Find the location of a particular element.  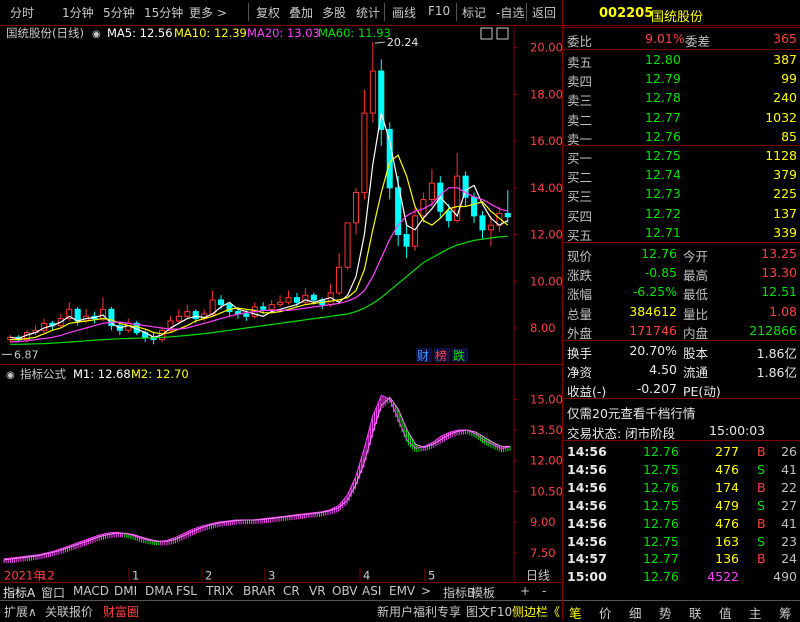

indicator-tab-17: + is located at coordinates (525, 591).